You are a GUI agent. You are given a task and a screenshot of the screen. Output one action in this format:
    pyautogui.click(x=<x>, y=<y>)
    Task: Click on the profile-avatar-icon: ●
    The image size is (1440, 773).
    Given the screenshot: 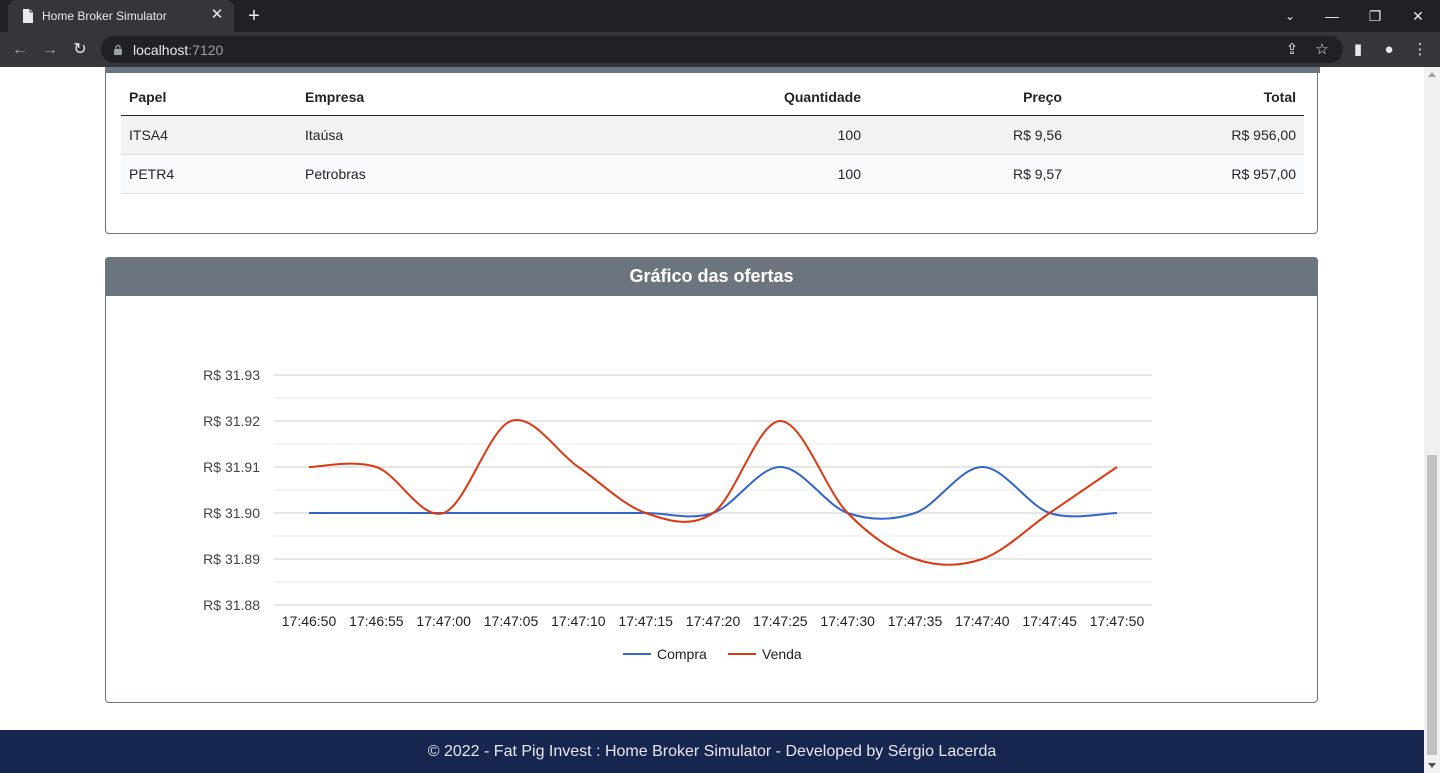 What is the action you would take?
    pyautogui.click(x=1389, y=50)
    